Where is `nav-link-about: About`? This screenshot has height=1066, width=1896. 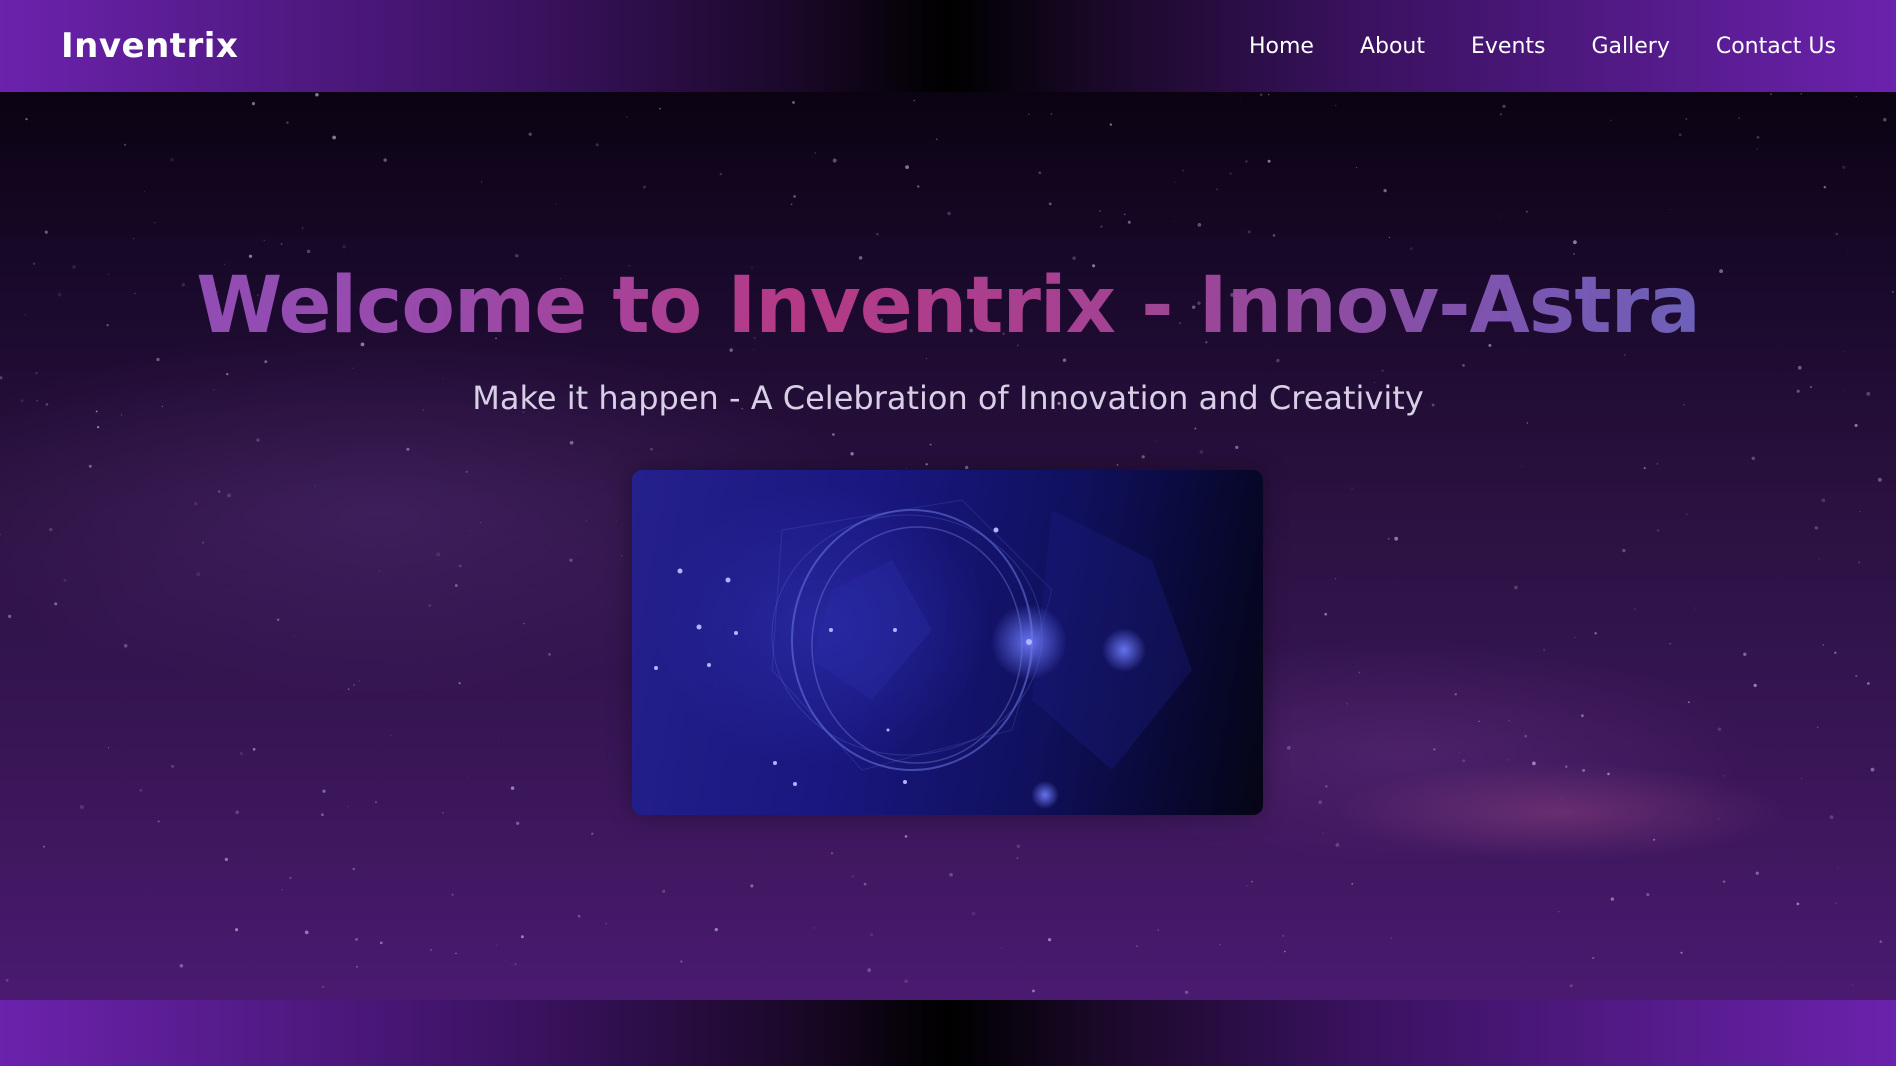
nav-link-about: About is located at coordinates (1392, 46).